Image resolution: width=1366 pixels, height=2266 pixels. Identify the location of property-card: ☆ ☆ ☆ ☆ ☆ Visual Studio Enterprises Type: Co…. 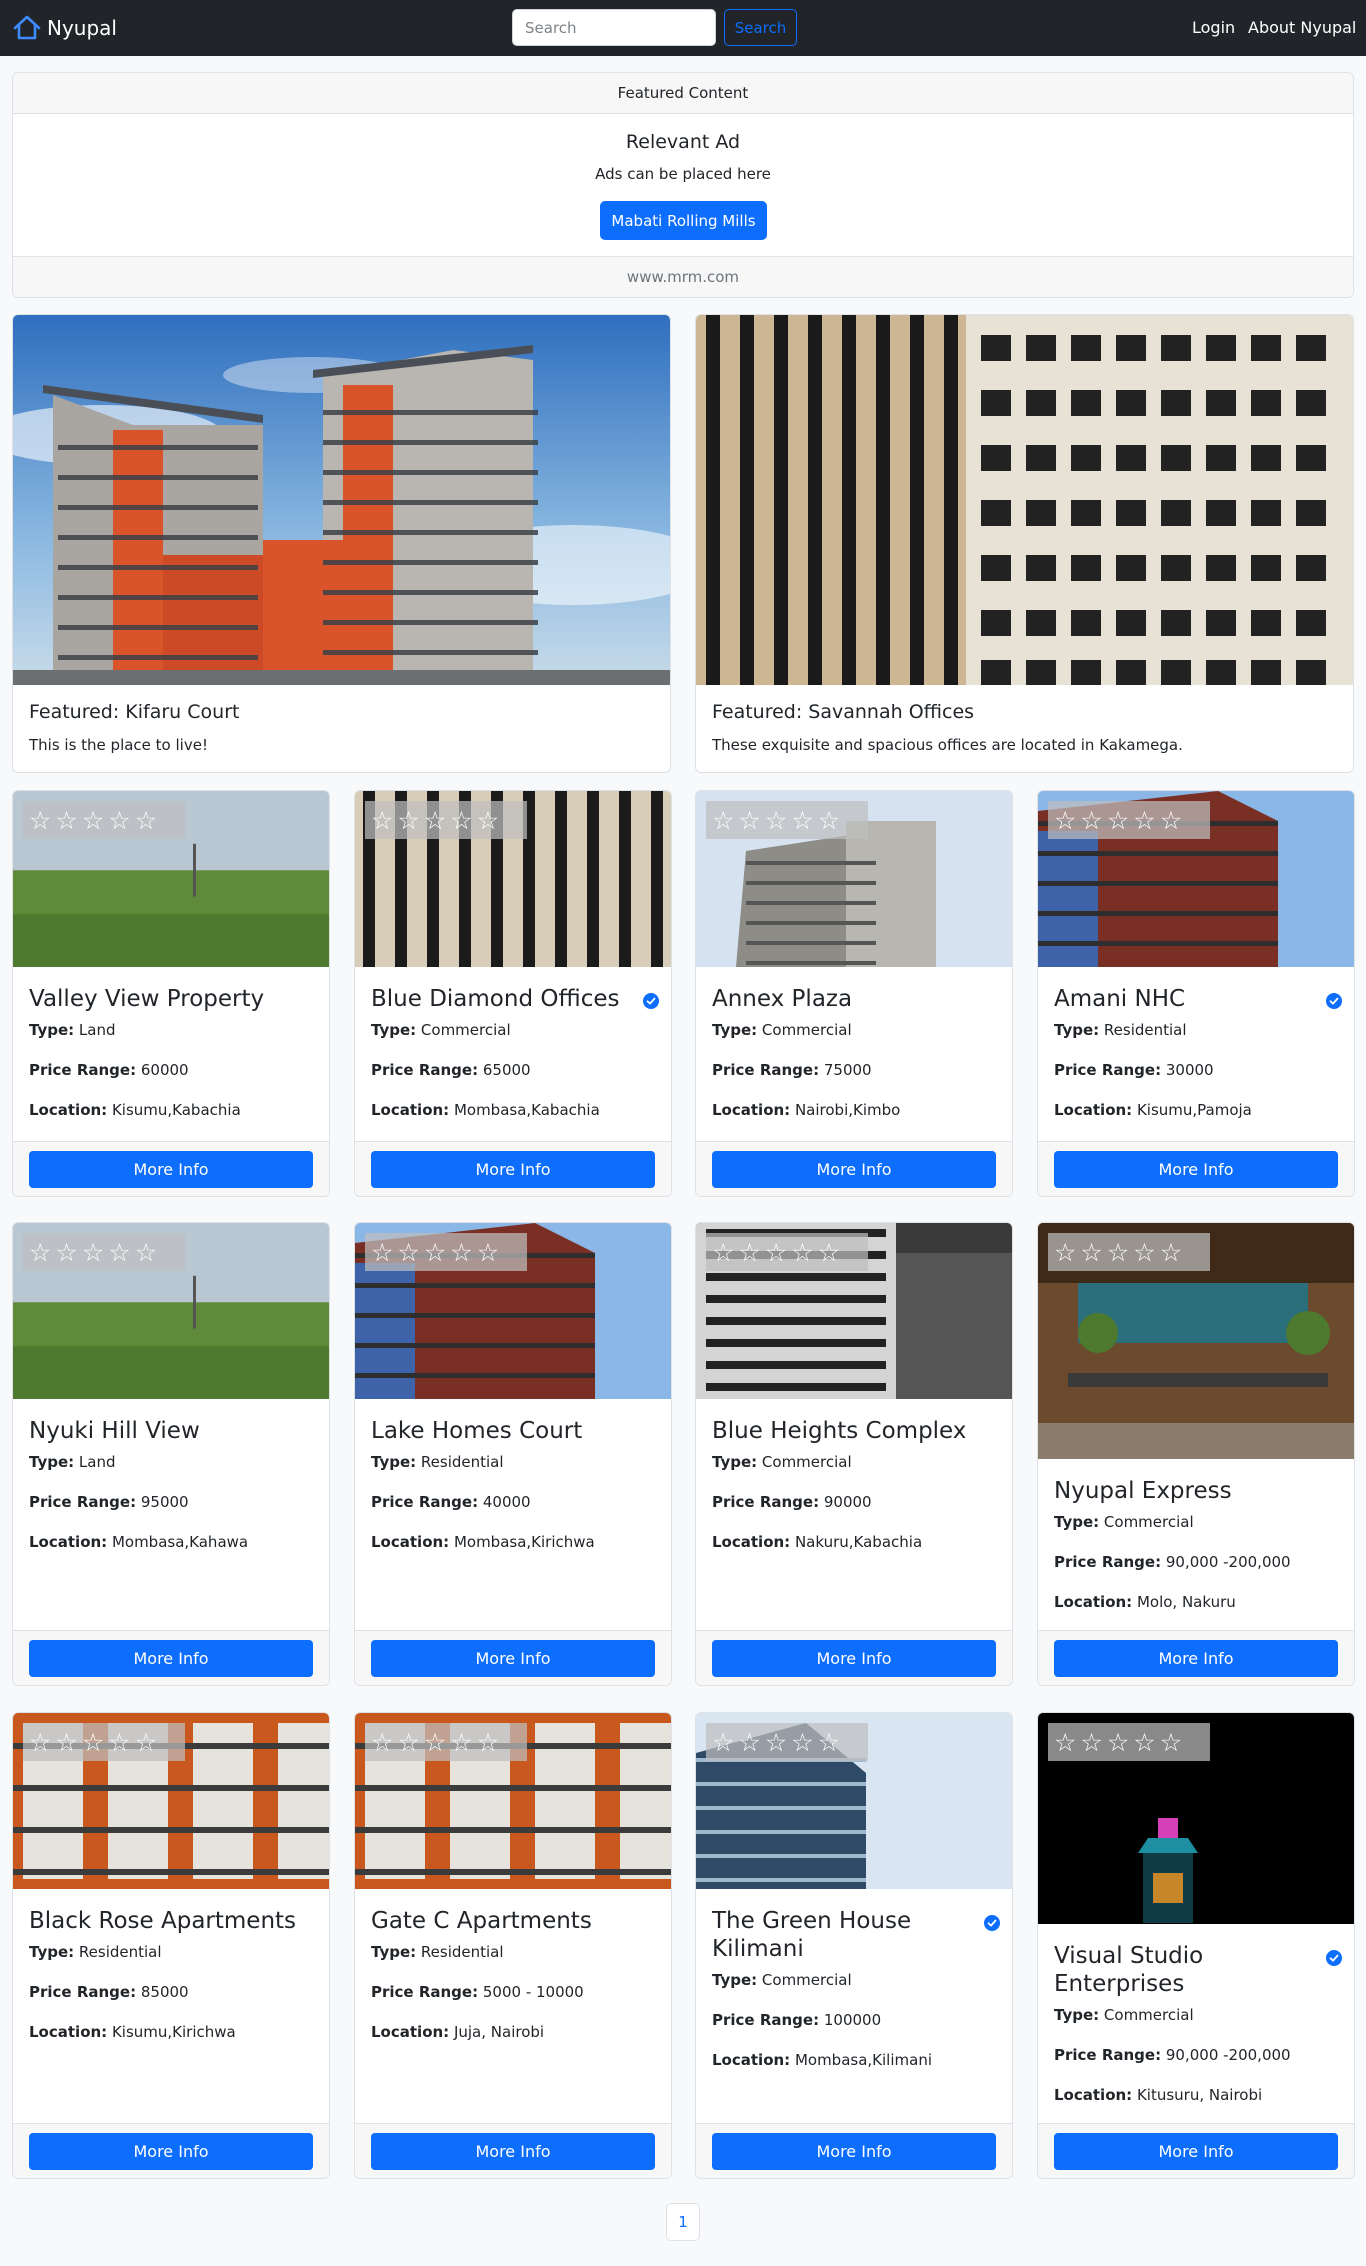
(1196, 1945).